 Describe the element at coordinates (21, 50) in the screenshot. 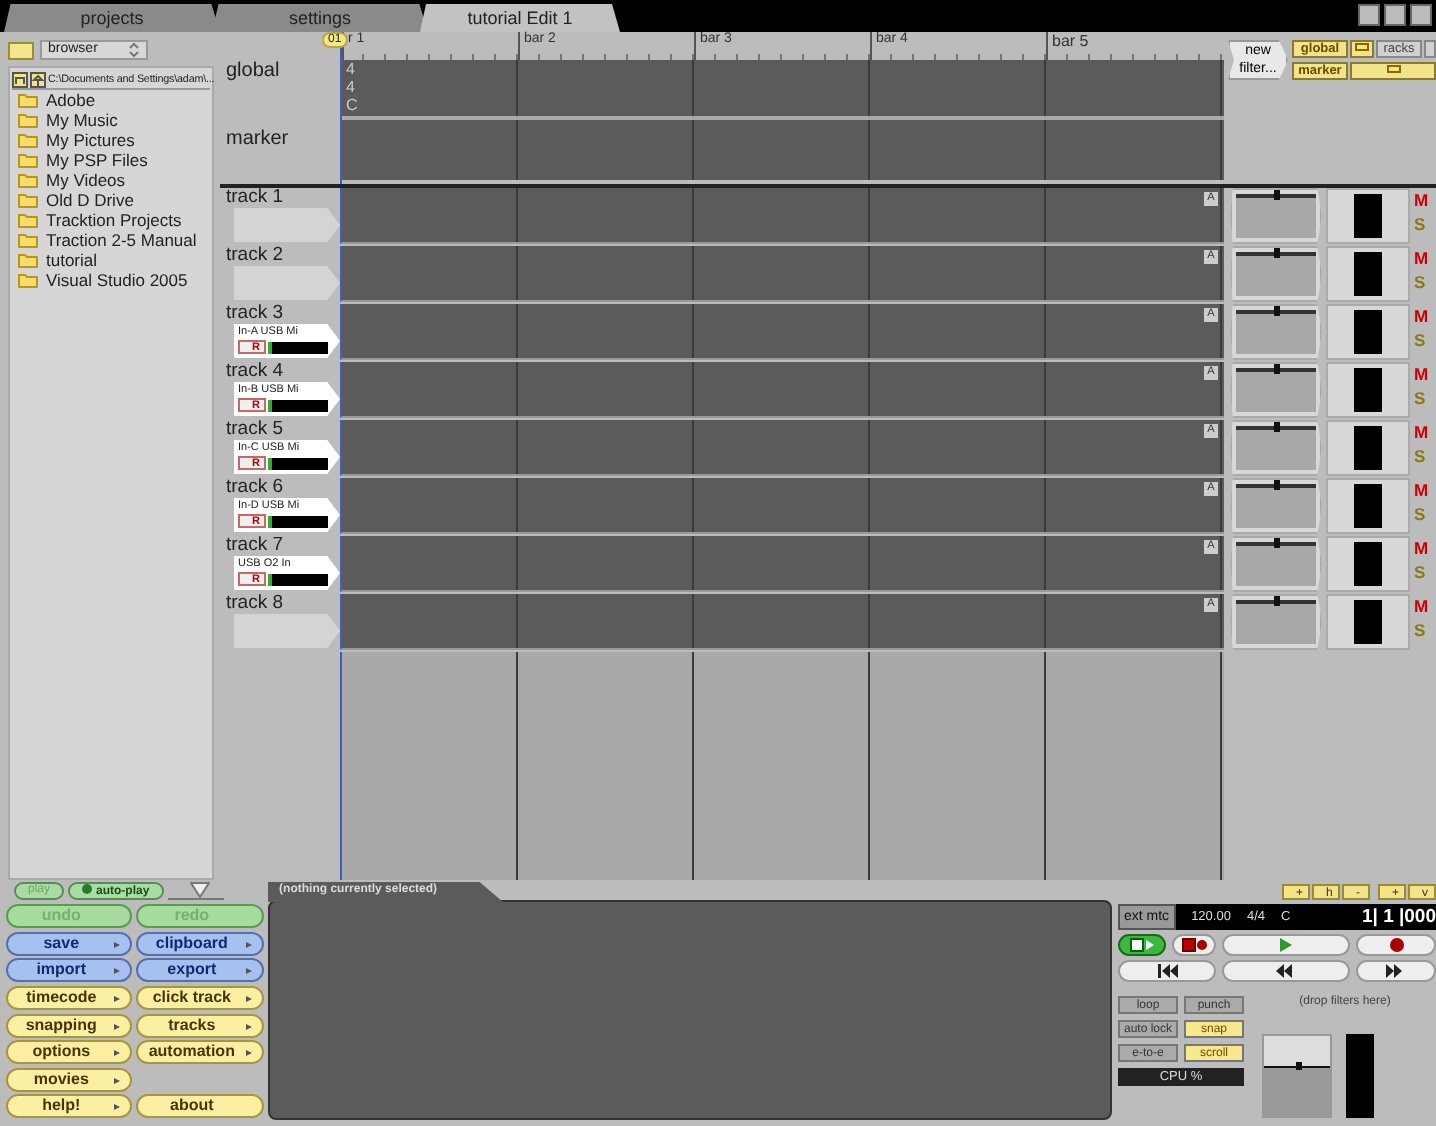

I see `toggle-button` at that location.